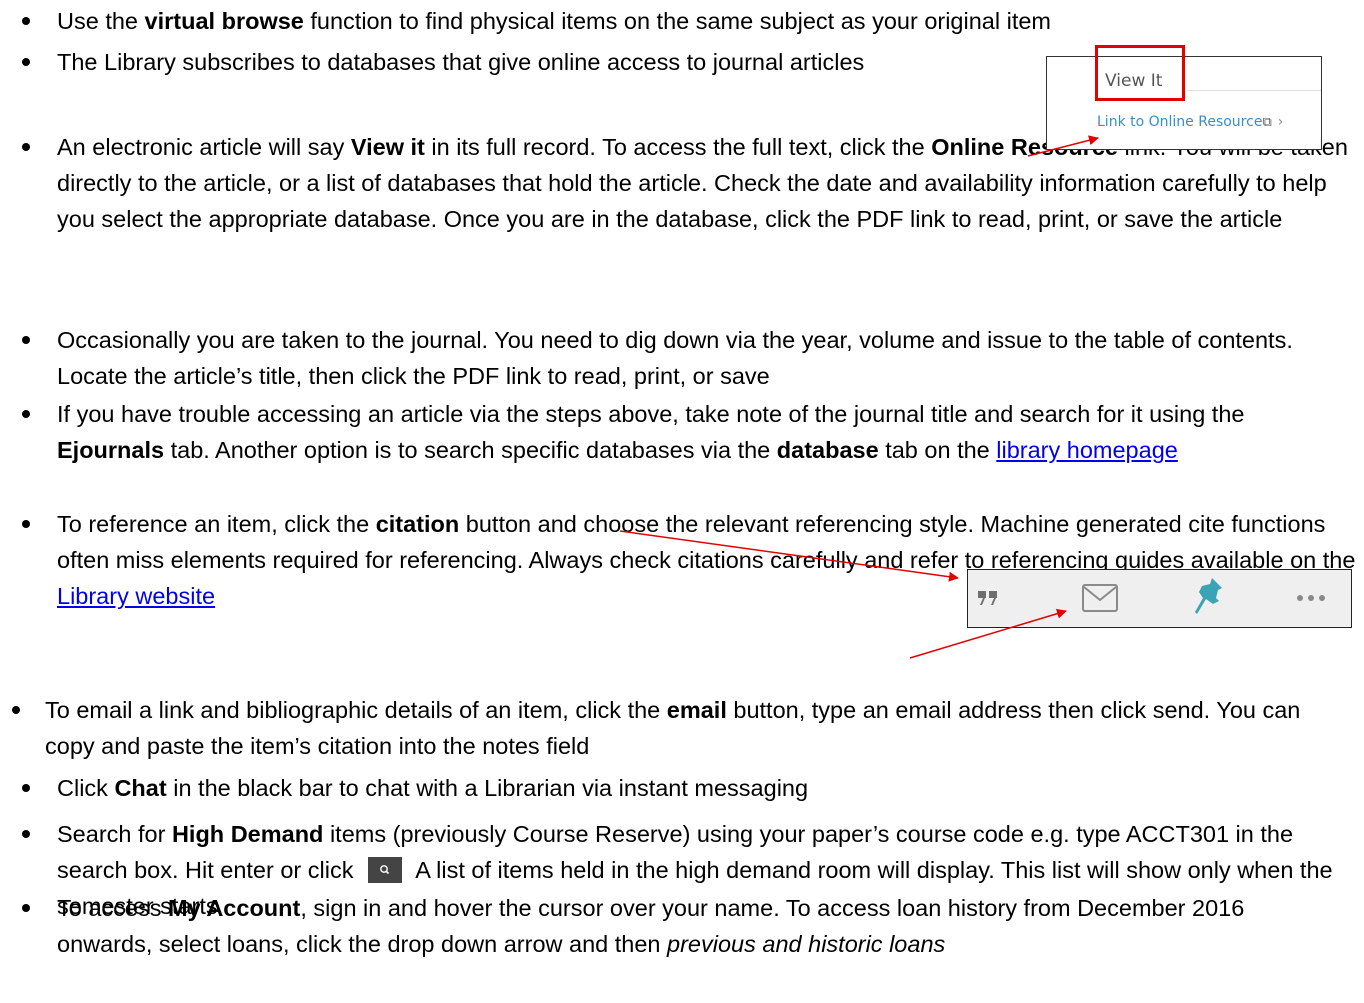 The width and height of the screenshot is (1364, 1003). Describe the element at coordinates (1100, 598) in the screenshot. I see `email-icon` at that location.